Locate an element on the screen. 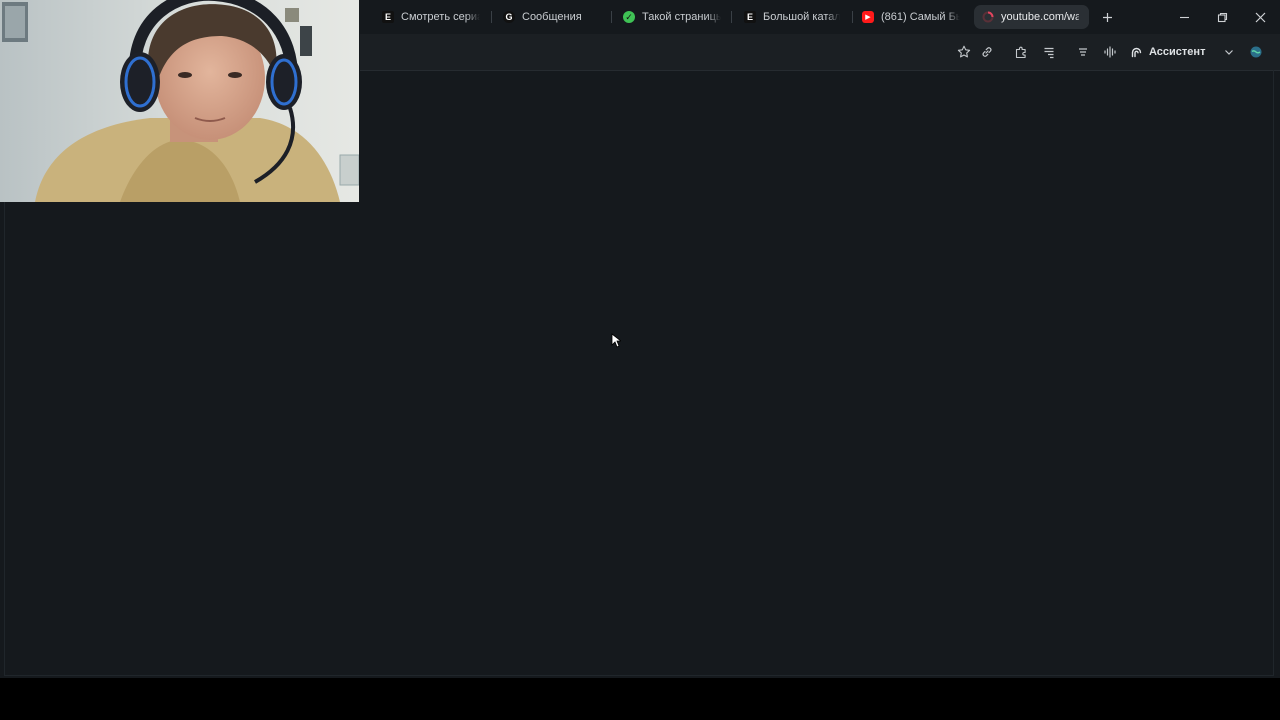  mouse-cursor is located at coordinates (617, 343).